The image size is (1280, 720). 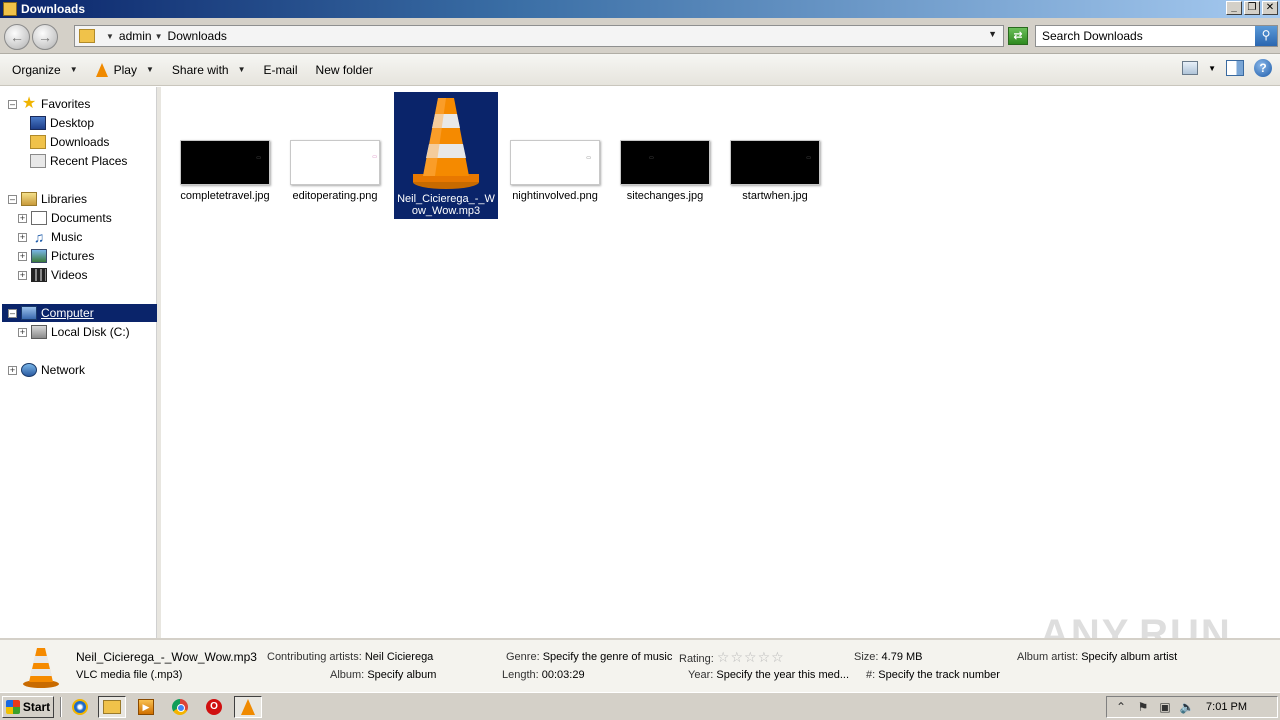 I want to click on tree-recent-places: Recent Places, so click(x=78, y=161).